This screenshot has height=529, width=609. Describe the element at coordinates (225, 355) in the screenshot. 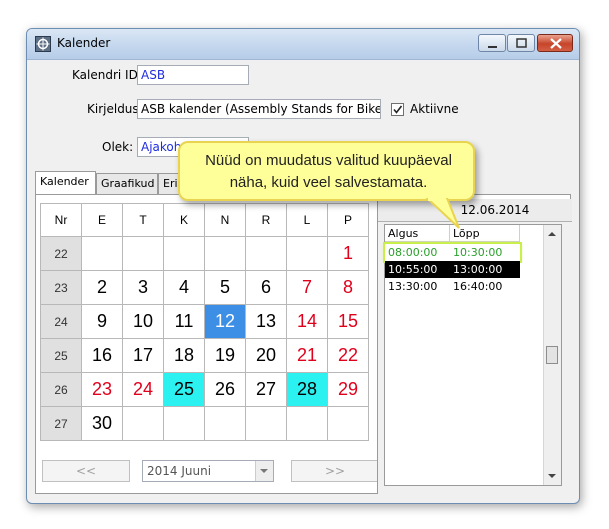

I see `calendar-day-cell: 19` at that location.